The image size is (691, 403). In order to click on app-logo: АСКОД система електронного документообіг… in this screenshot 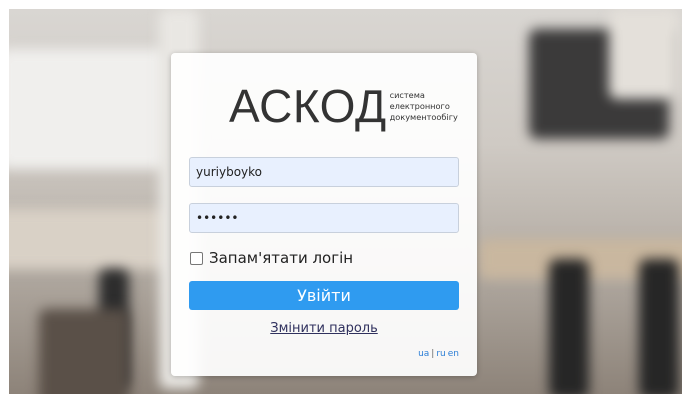, I will do `click(343, 106)`.